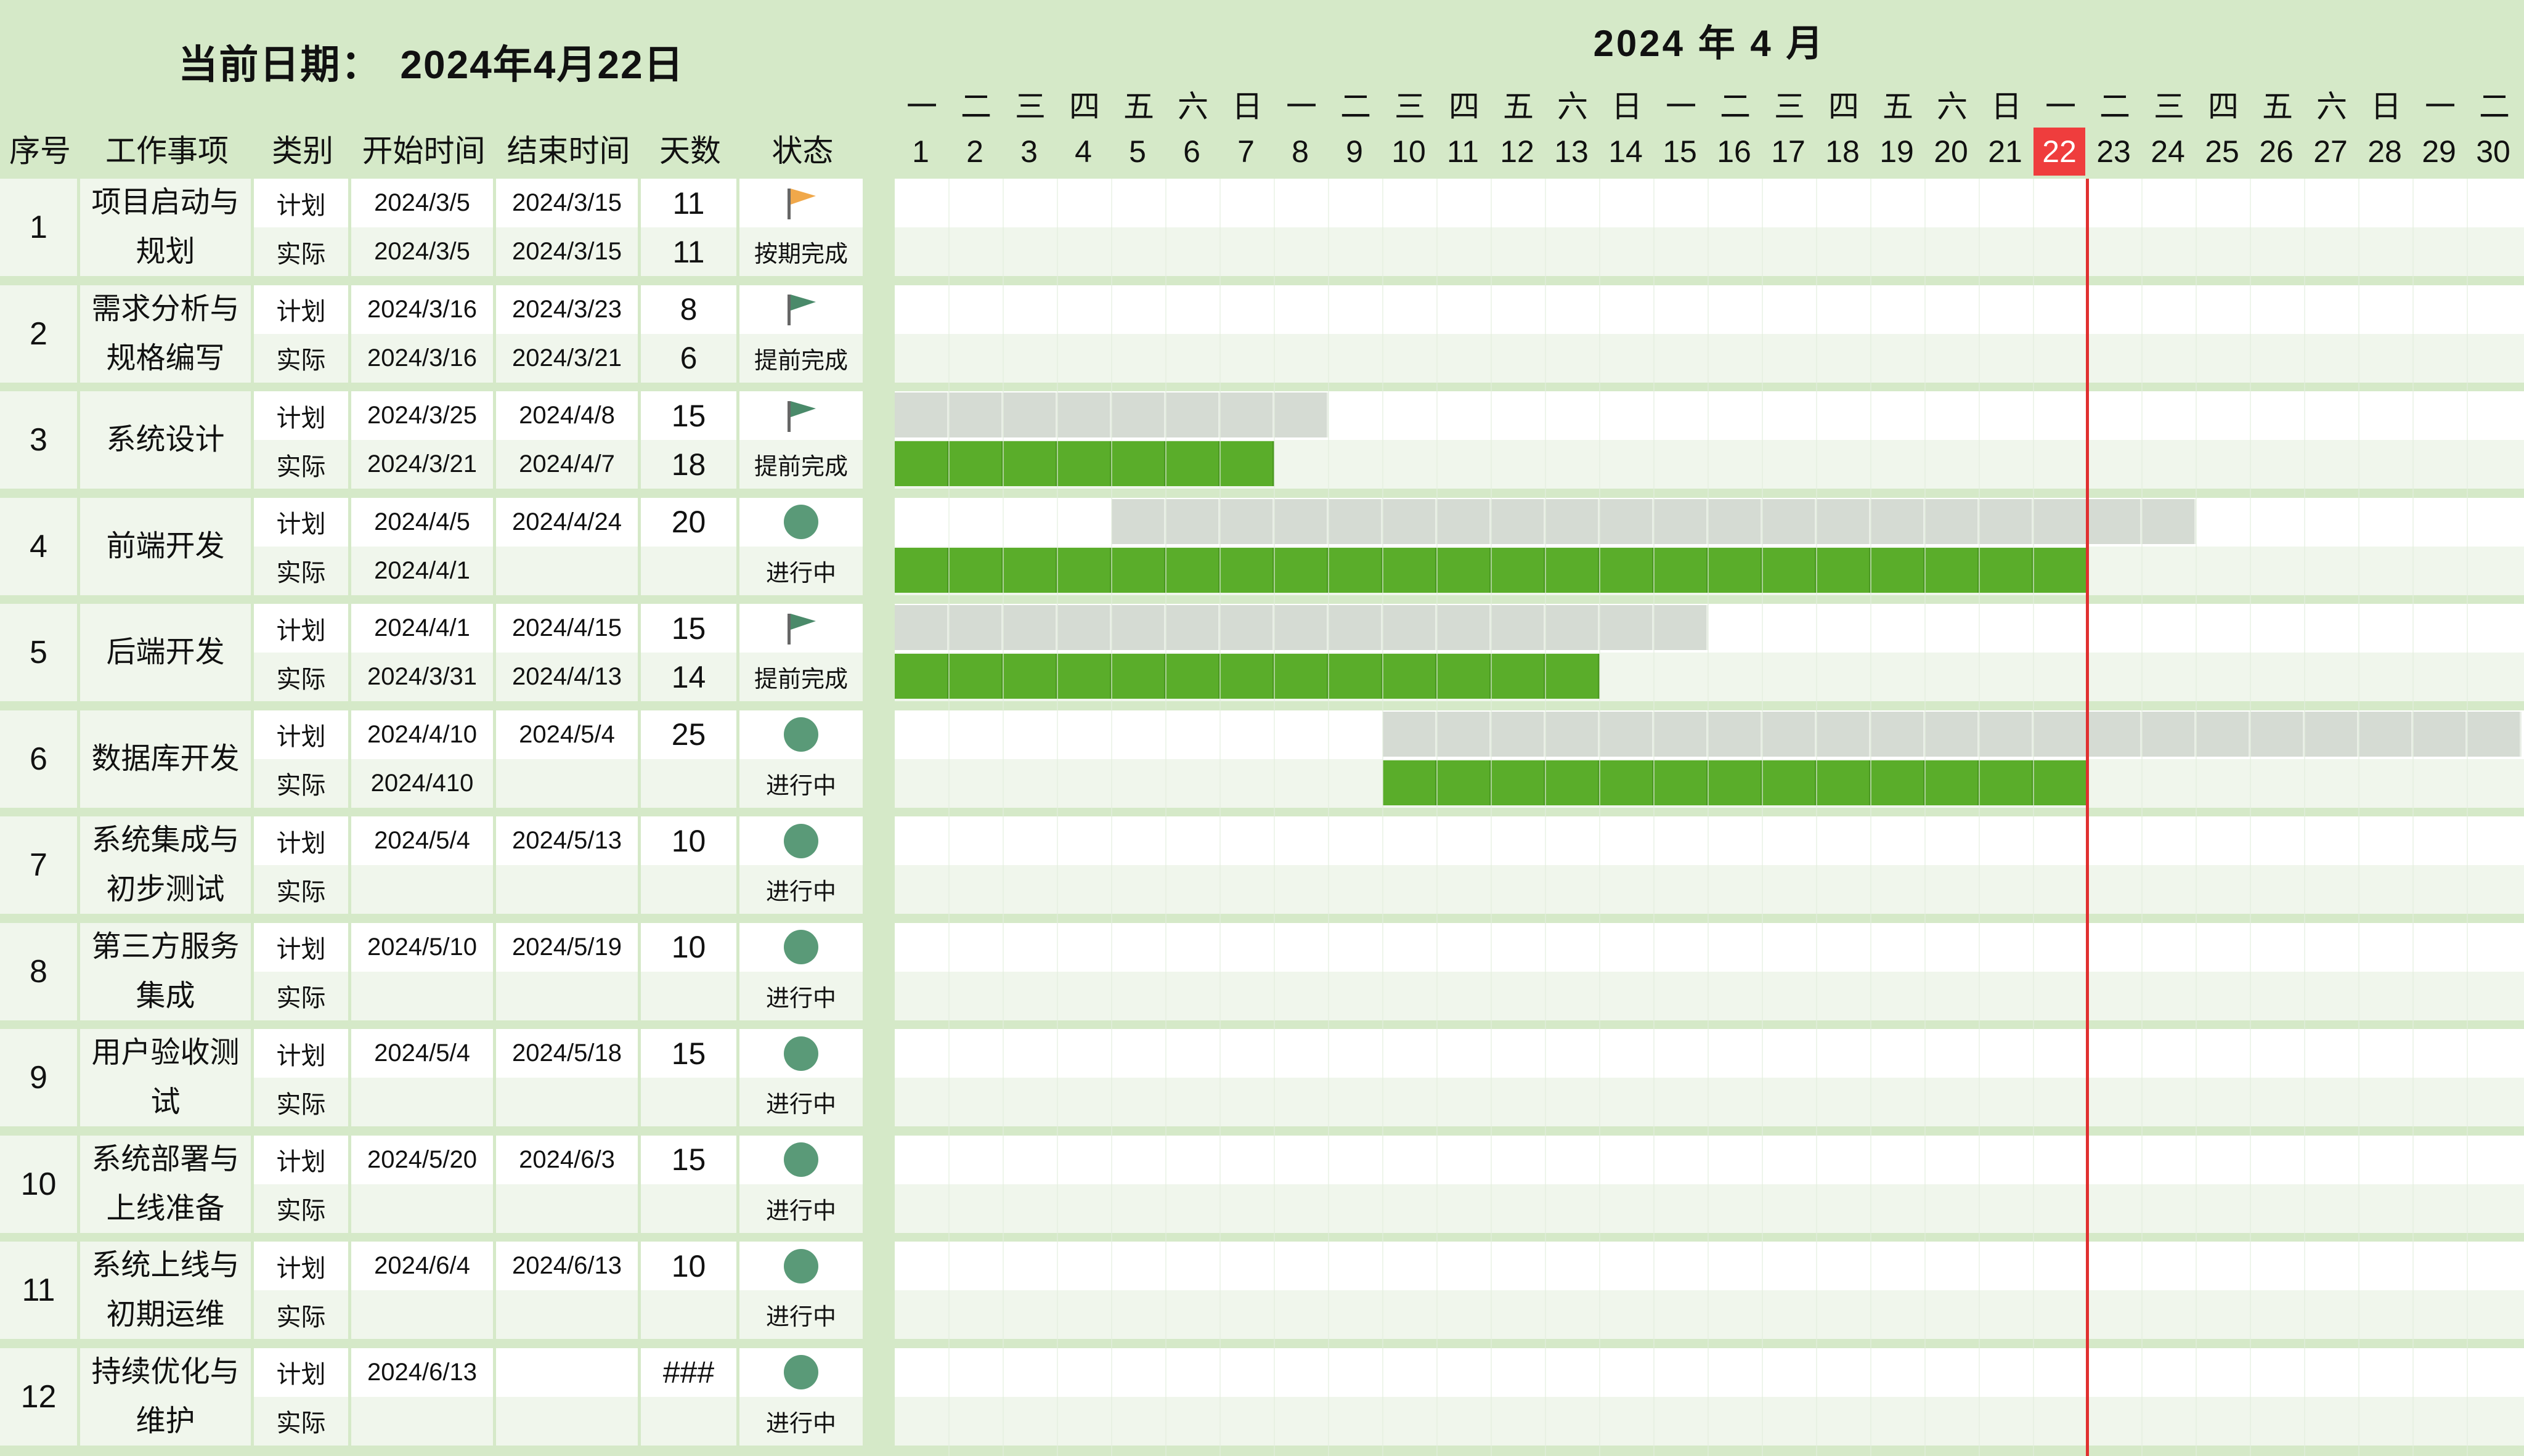 This screenshot has height=1456, width=2524. Describe the element at coordinates (1247, 104) in the screenshot. I see `weekday-label: 日` at that location.